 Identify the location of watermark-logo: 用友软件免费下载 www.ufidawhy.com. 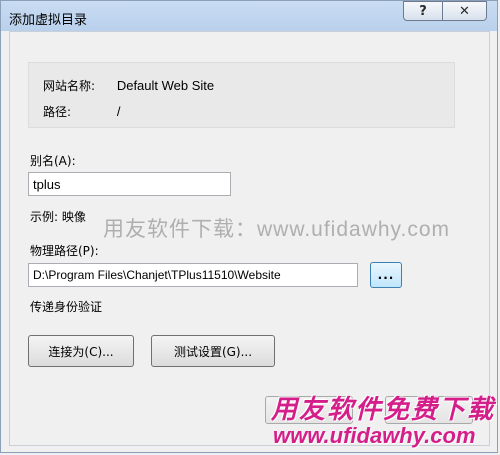
(381, 422).